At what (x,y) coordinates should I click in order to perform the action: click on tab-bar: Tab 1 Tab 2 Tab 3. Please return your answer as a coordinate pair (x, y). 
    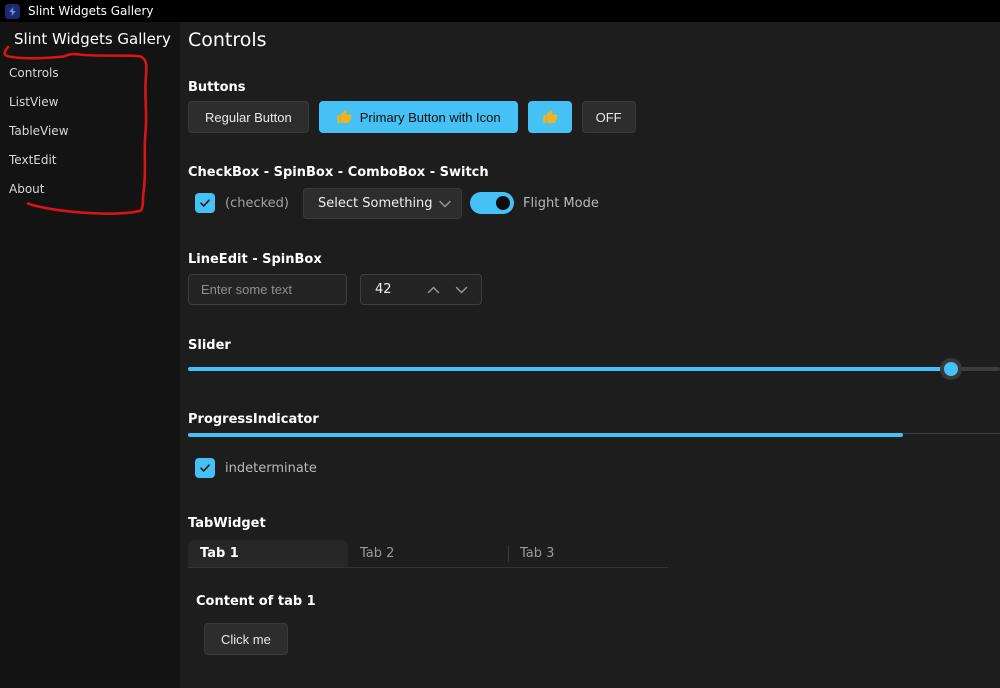
    Looking at the image, I should click on (428, 553).